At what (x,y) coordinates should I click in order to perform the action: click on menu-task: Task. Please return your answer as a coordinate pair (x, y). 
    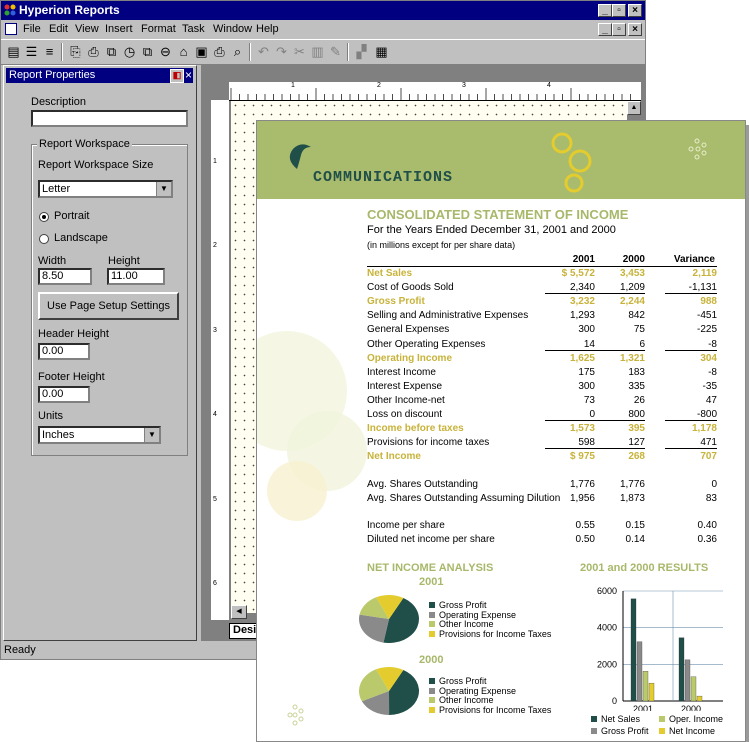
    Looking at the image, I should click on (193, 29).